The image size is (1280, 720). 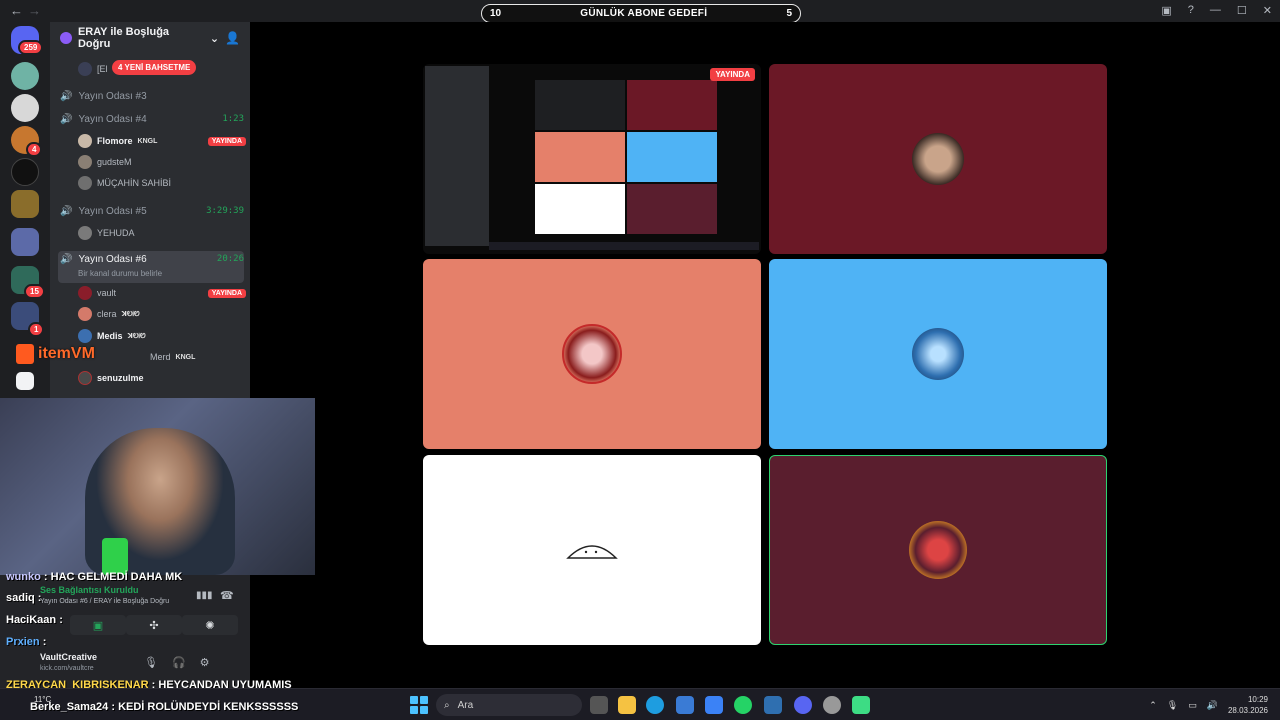 I want to click on chat-message: HaciKaan :, so click(x=34, y=620).